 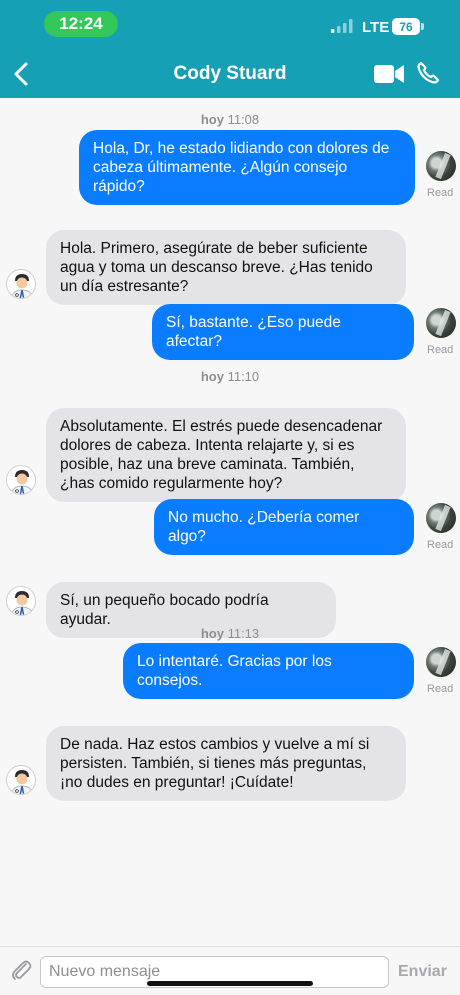 I want to click on battery-icon: 76, so click(x=406, y=26).